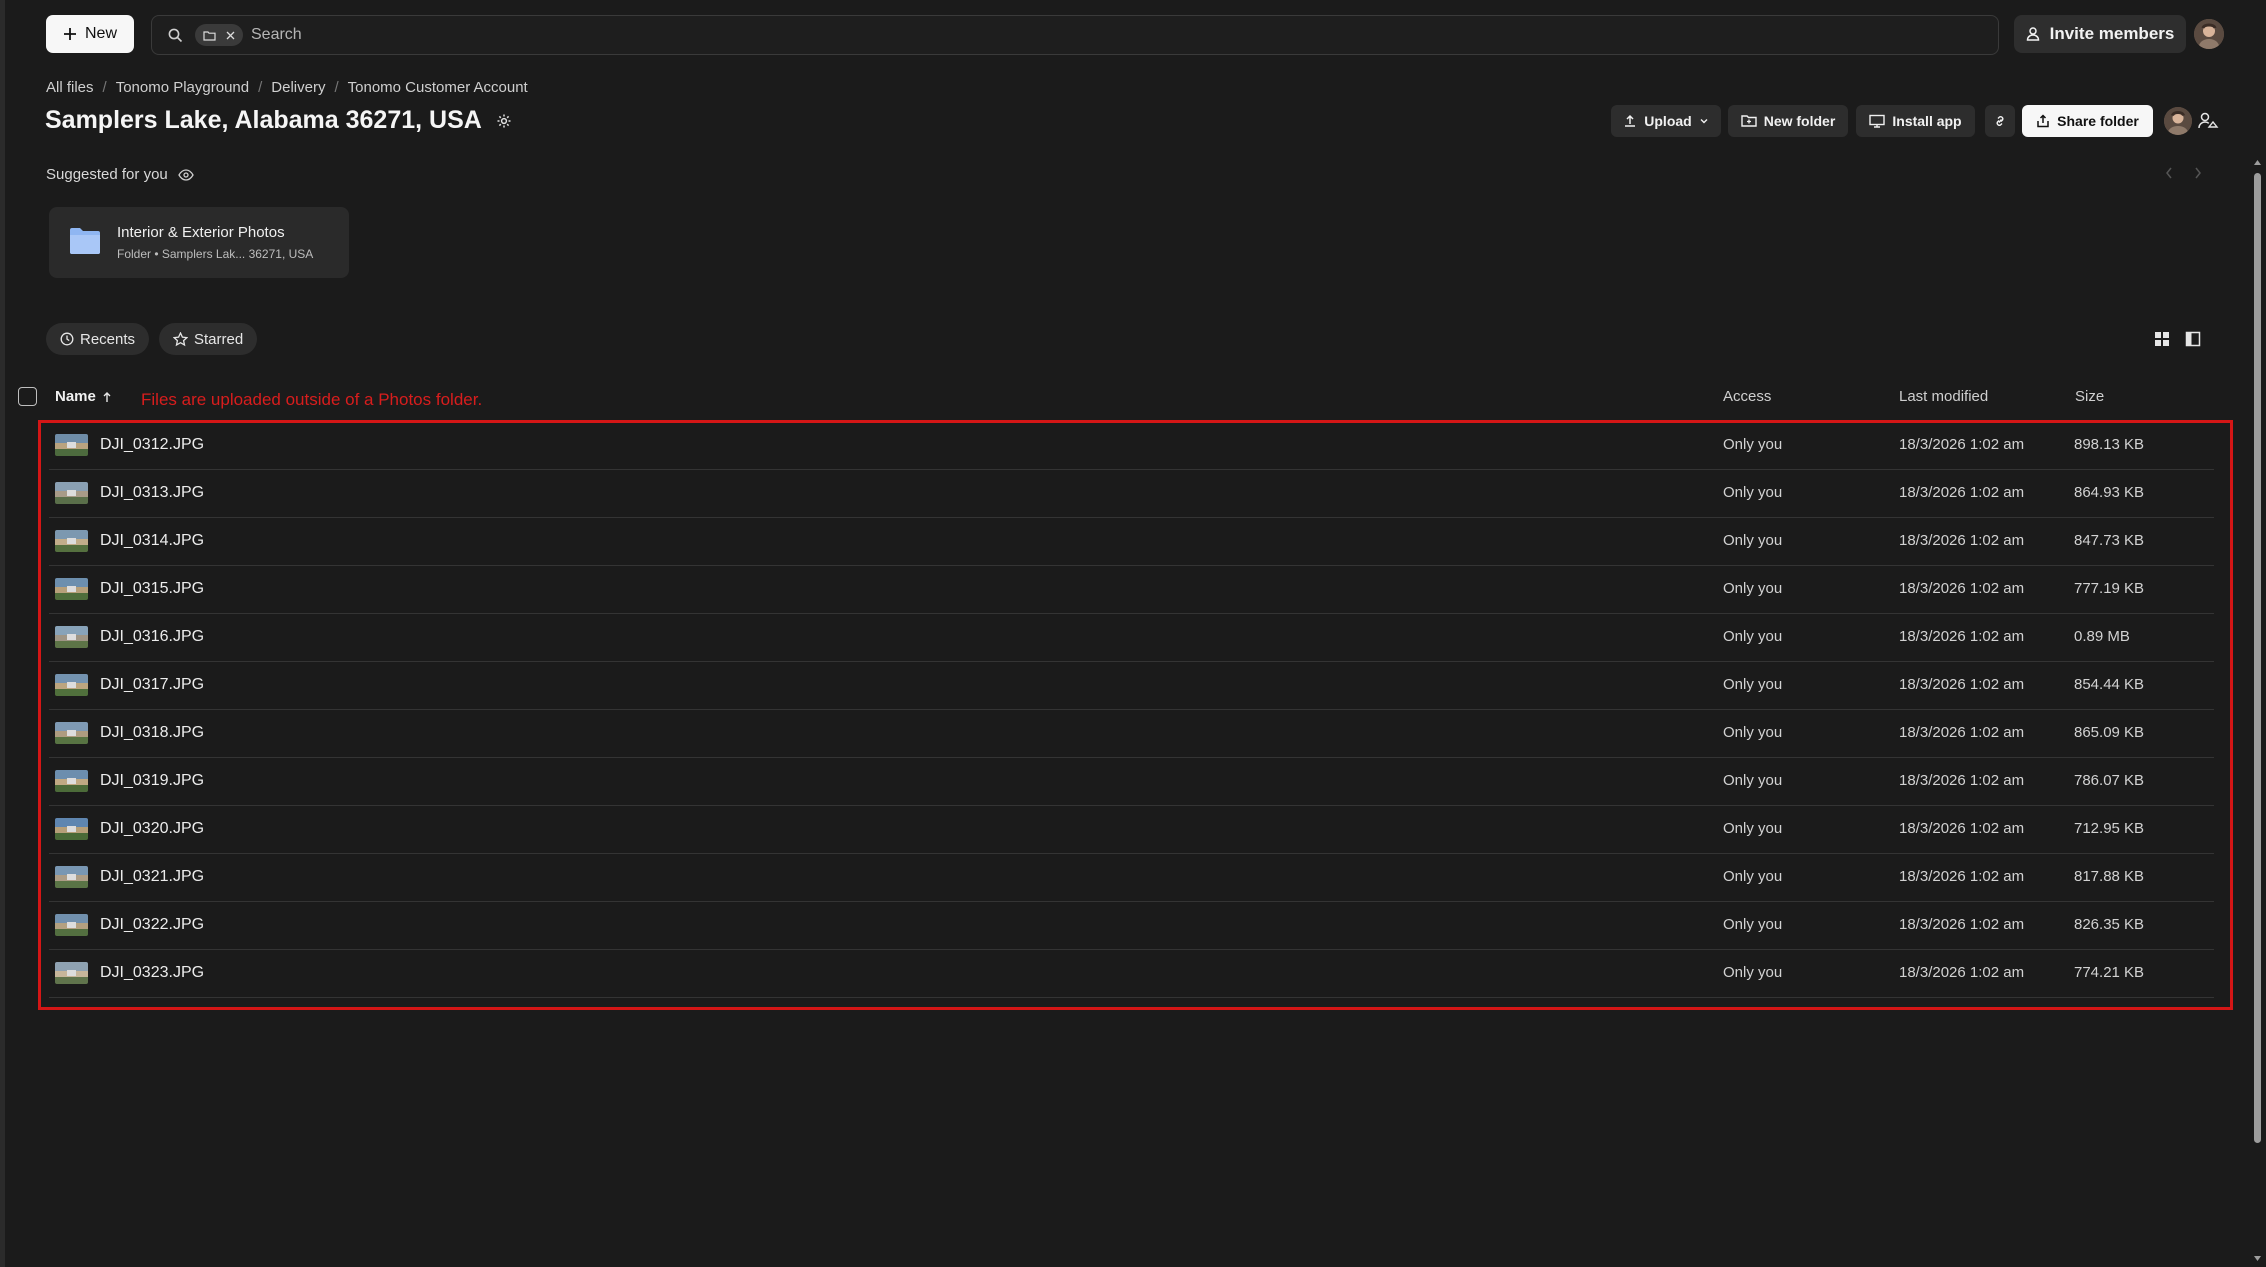  I want to click on page-title-row: Samplers Lake, Alabama 36271, USA, so click(278, 120).